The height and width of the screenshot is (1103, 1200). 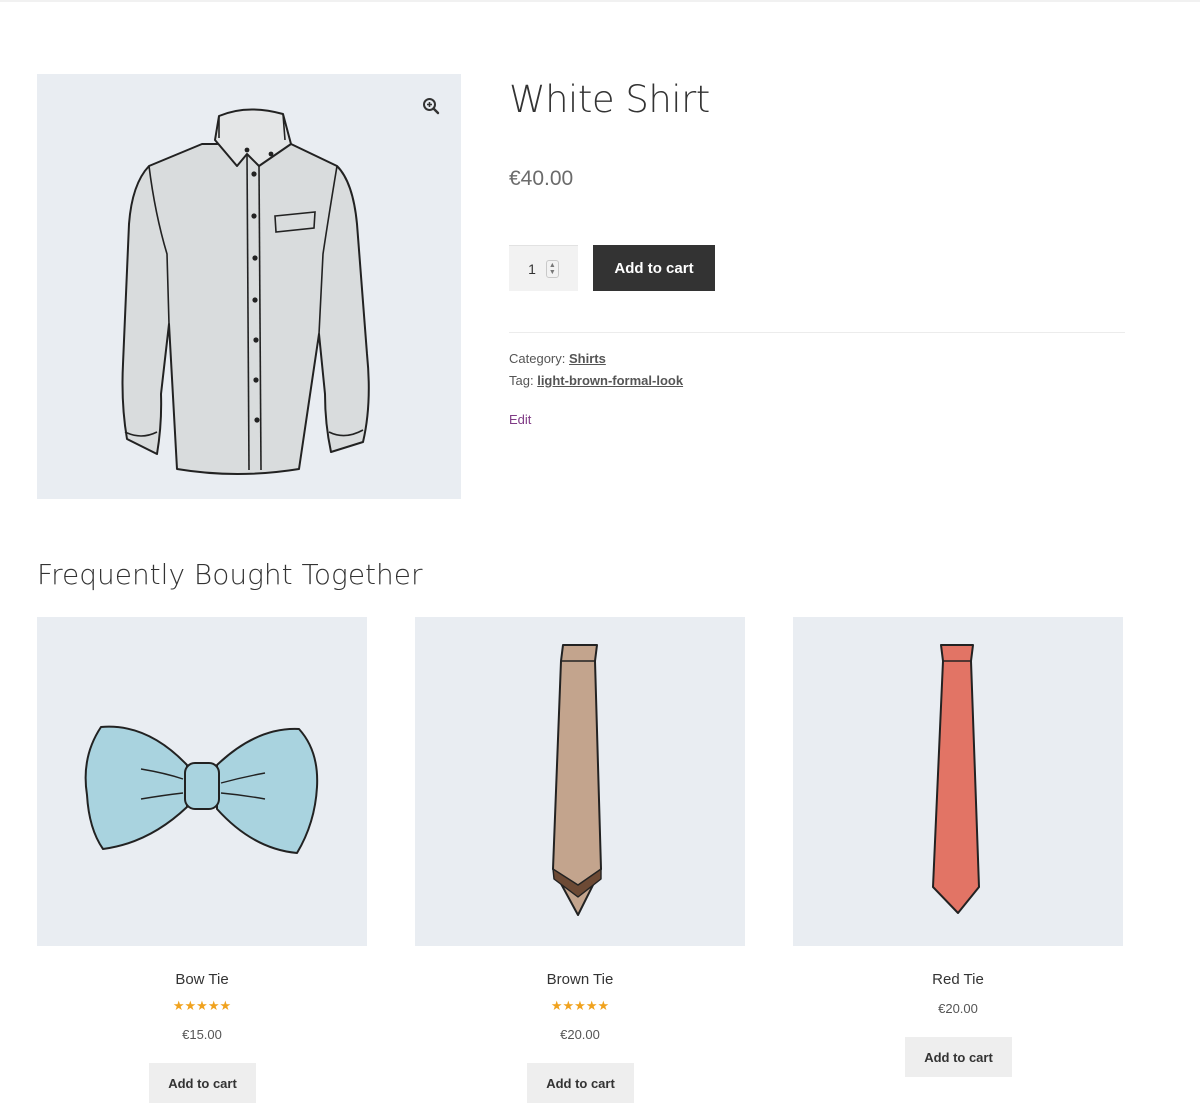 What do you see at coordinates (956, 779) in the screenshot?
I see `red-tie-illustration` at bounding box center [956, 779].